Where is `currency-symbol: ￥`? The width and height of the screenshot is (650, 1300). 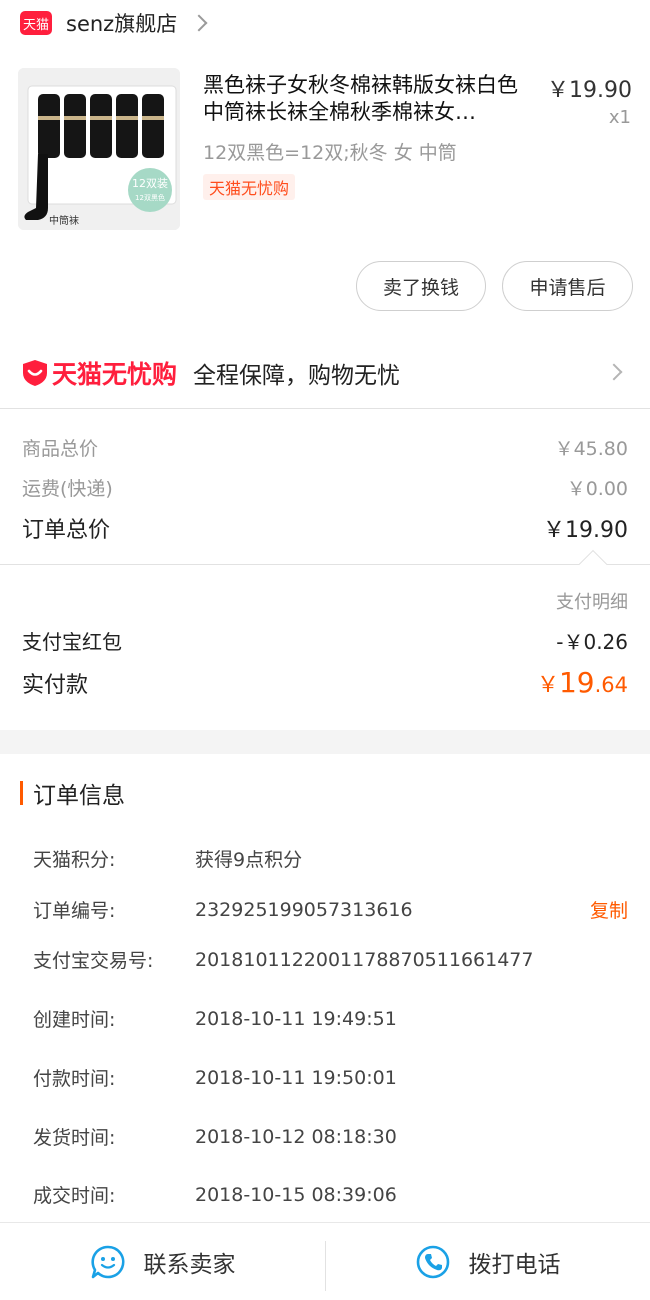 currency-symbol: ￥ is located at coordinates (547, 685).